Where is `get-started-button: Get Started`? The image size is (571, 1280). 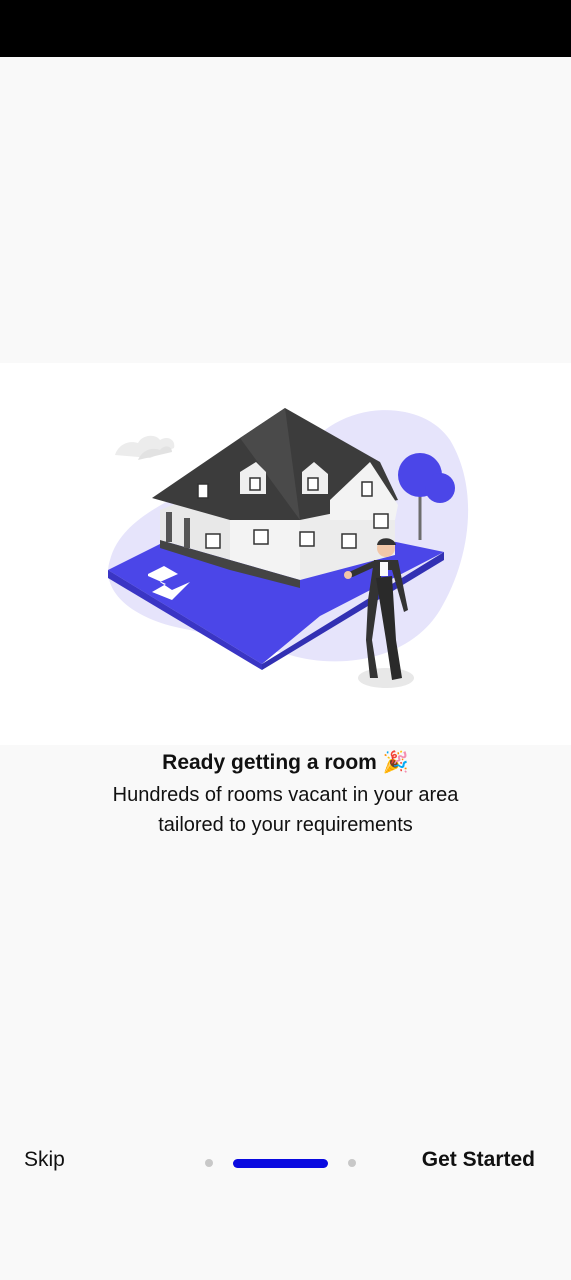
get-started-button: Get Started is located at coordinates (478, 1160).